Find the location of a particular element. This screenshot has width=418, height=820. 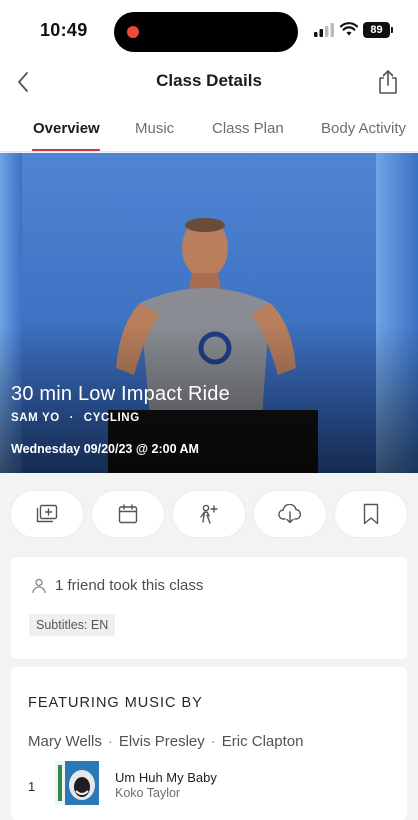

album-art is located at coordinates (77, 783).